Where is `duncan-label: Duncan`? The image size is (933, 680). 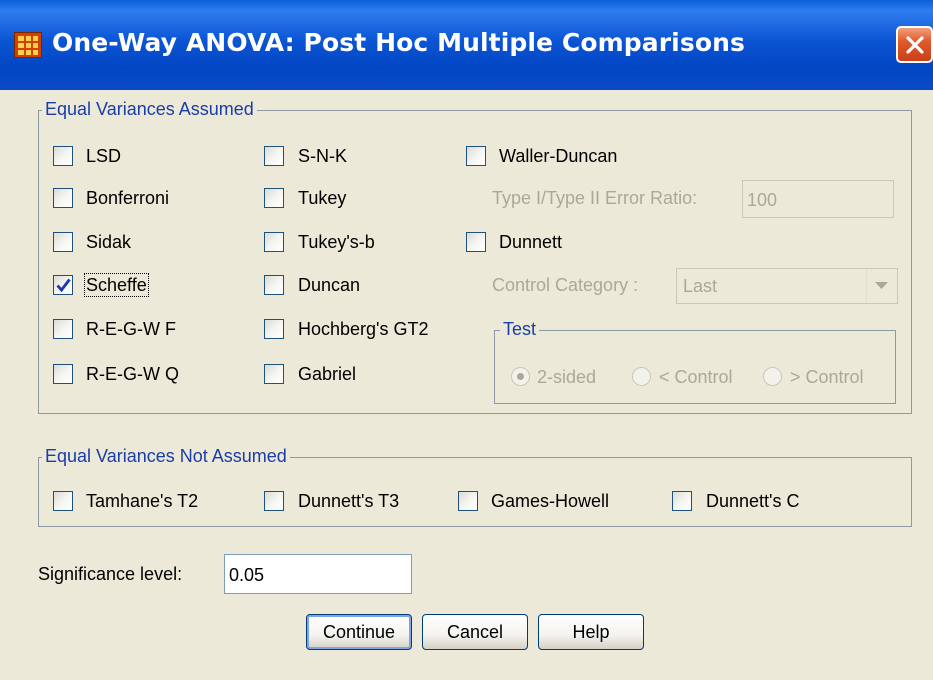
duncan-label: Duncan is located at coordinates (329, 285).